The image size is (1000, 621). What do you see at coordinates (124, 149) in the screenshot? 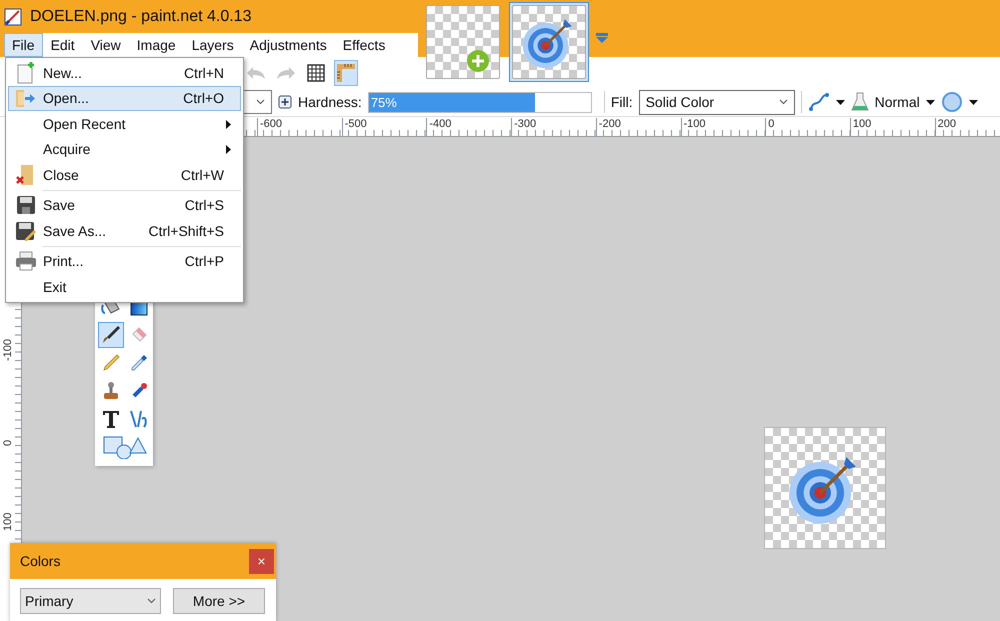
I see `menu-entry: Acquire` at bounding box center [124, 149].